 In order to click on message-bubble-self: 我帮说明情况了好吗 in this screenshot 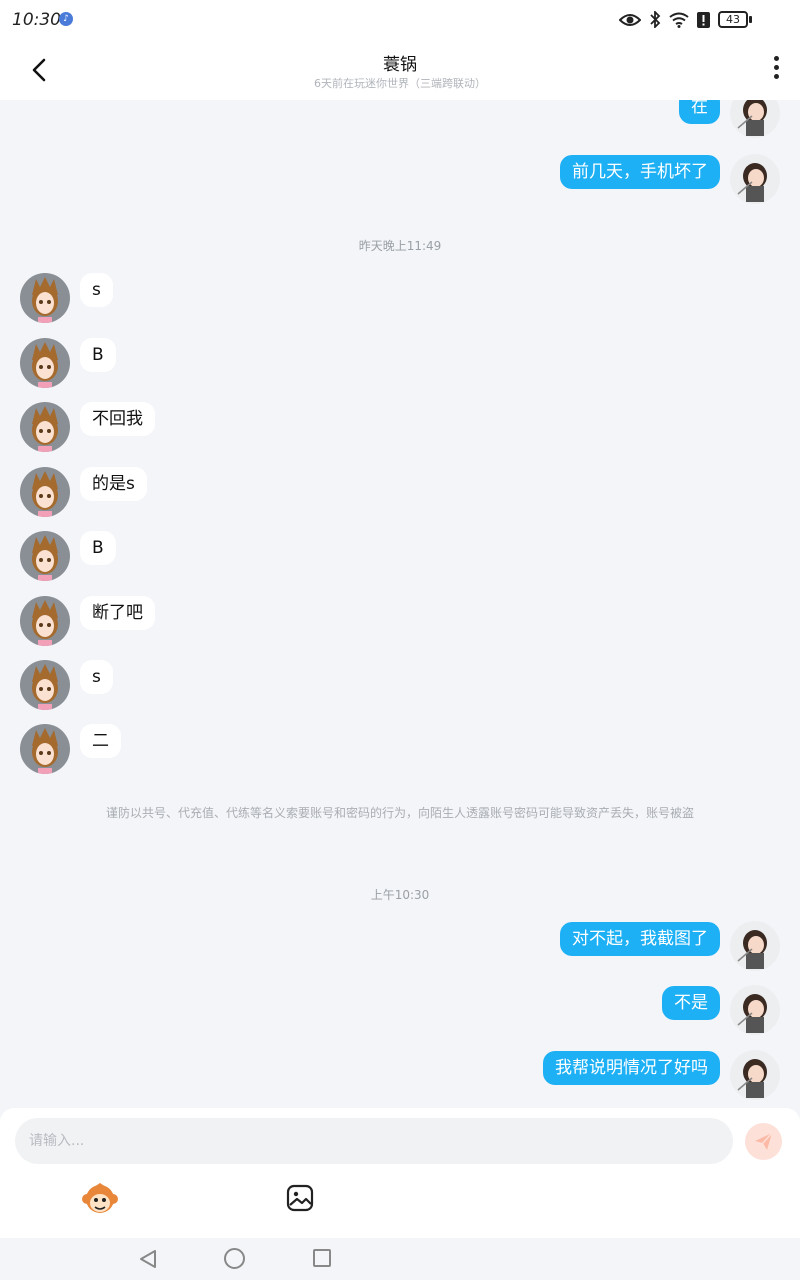, I will do `click(631, 1068)`.